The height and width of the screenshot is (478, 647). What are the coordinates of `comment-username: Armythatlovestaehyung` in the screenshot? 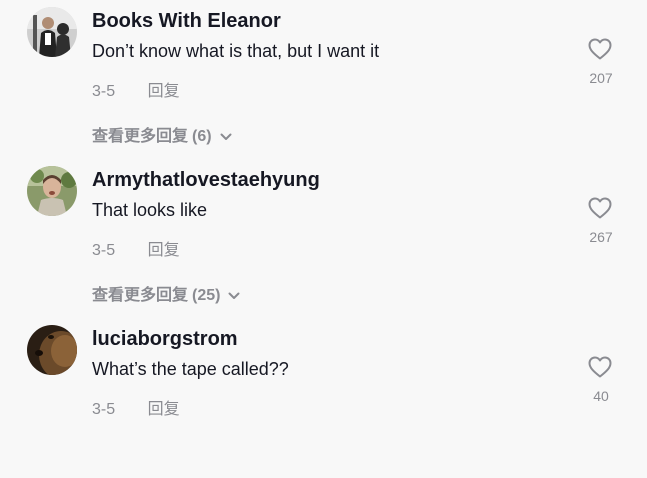 It's located at (206, 180).